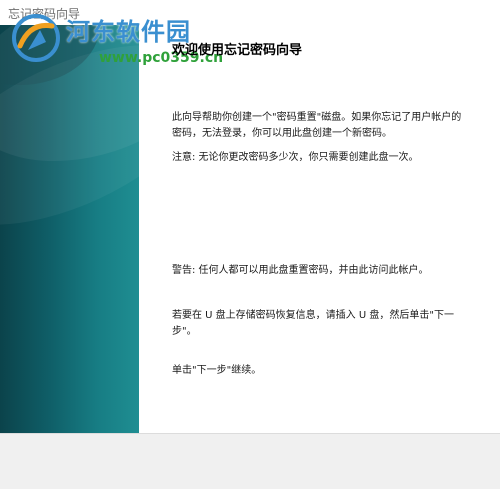  I want to click on note-text: 注意: 无论你更改密码多少次，你只需要创建此盘一次。, so click(295, 157).